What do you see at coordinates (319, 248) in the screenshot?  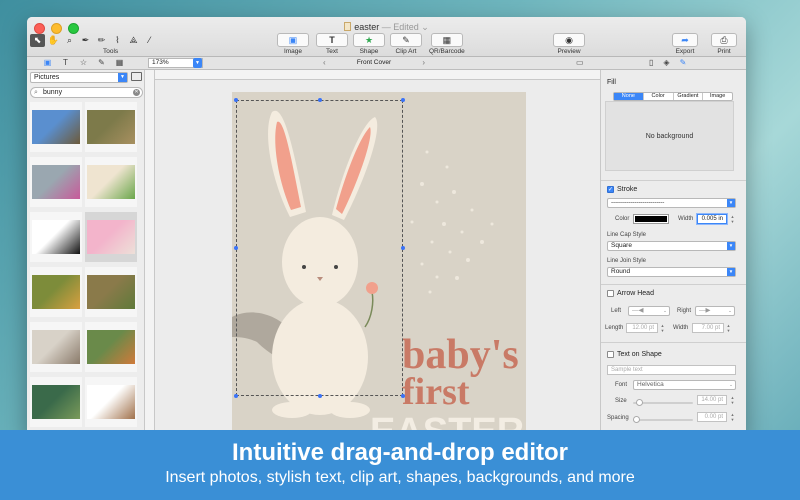 I see `selection-box` at bounding box center [319, 248].